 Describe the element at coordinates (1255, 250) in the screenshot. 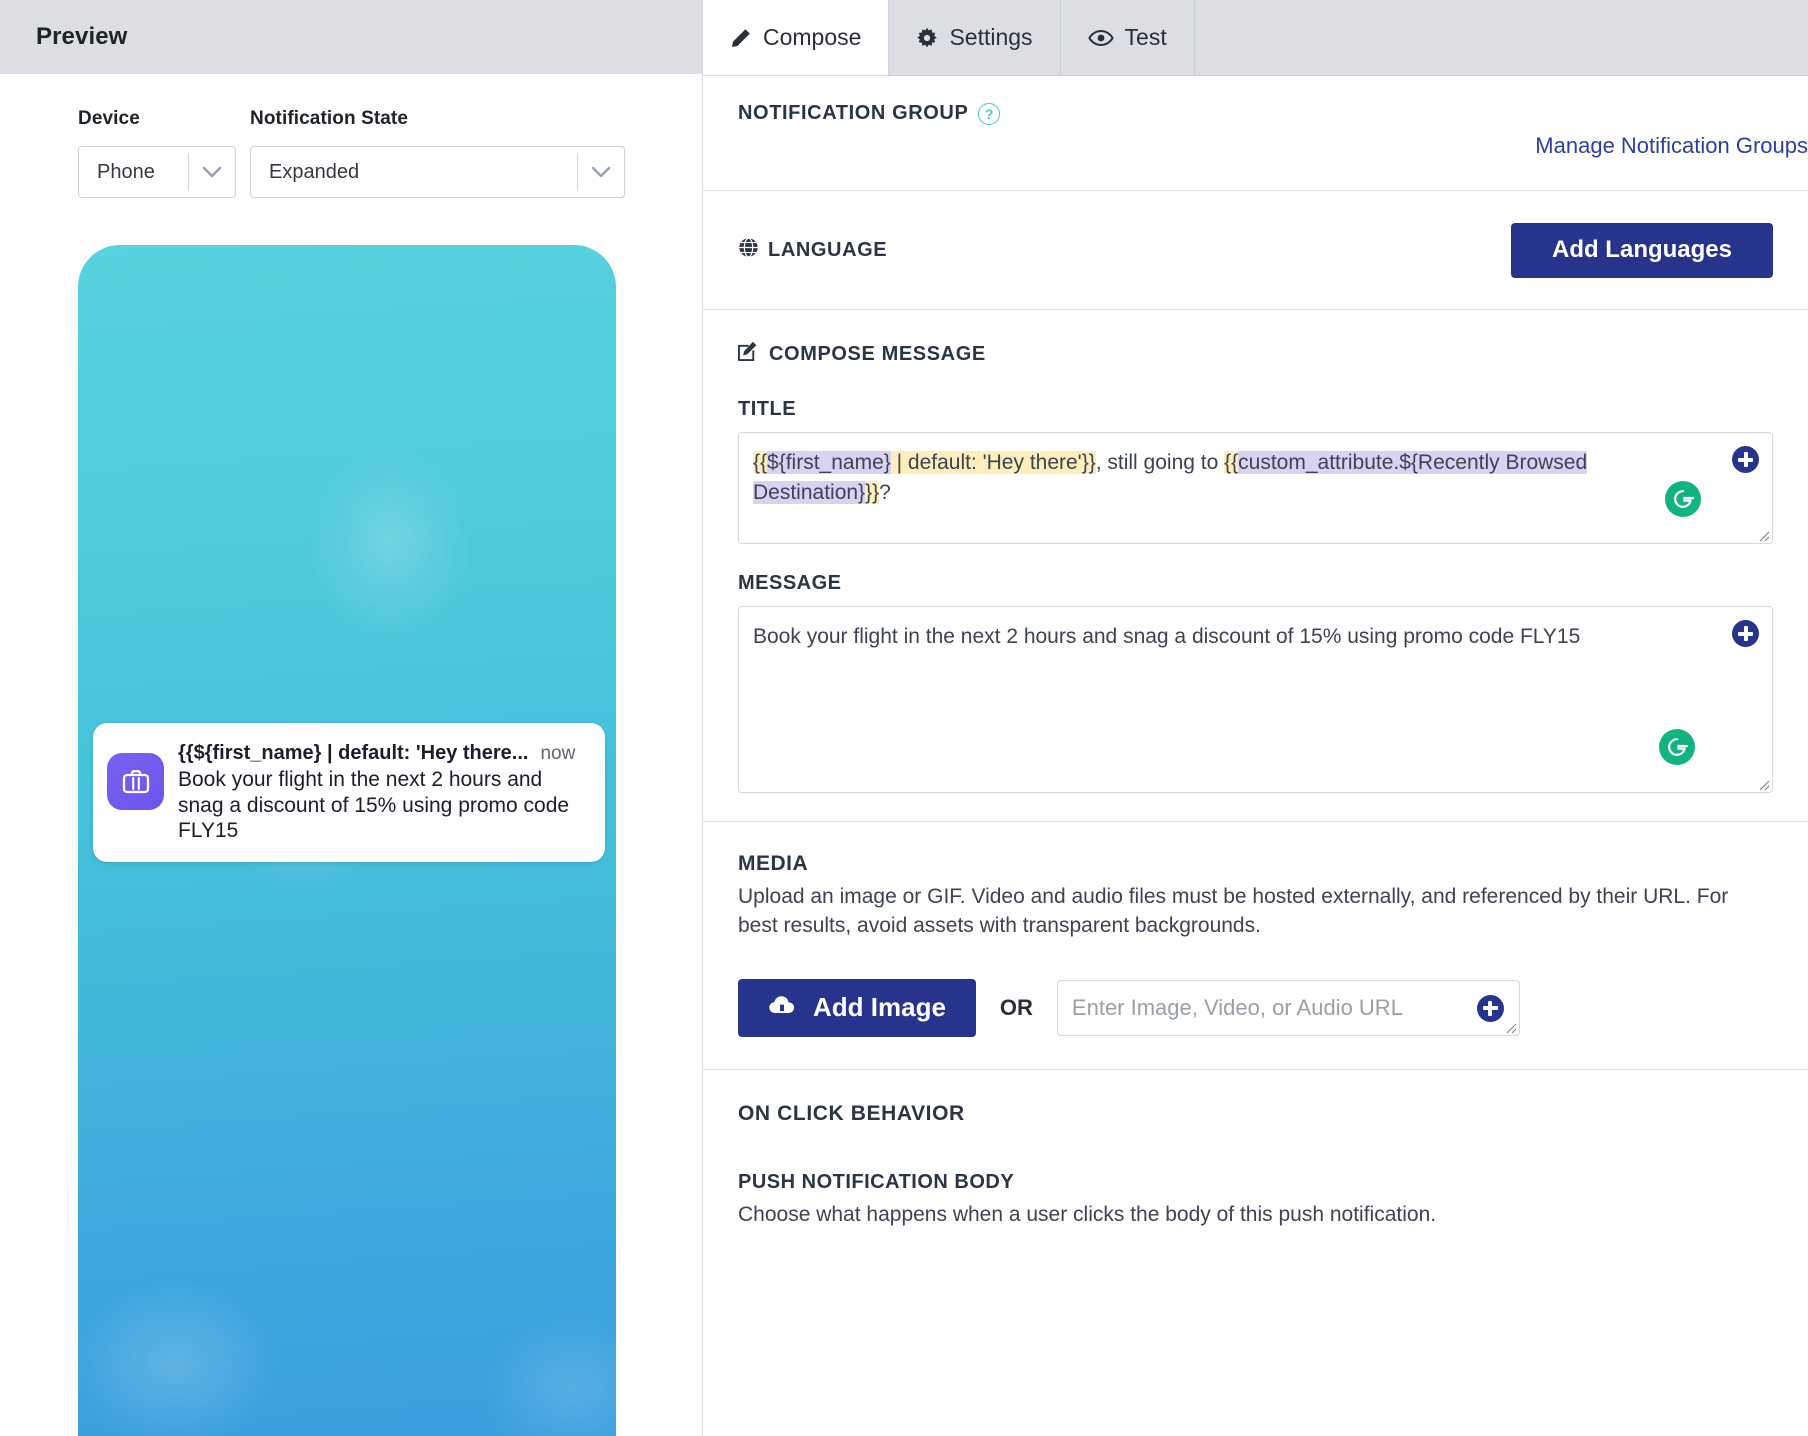

I see `section-language: LANGUAGE Add Languages` at that location.